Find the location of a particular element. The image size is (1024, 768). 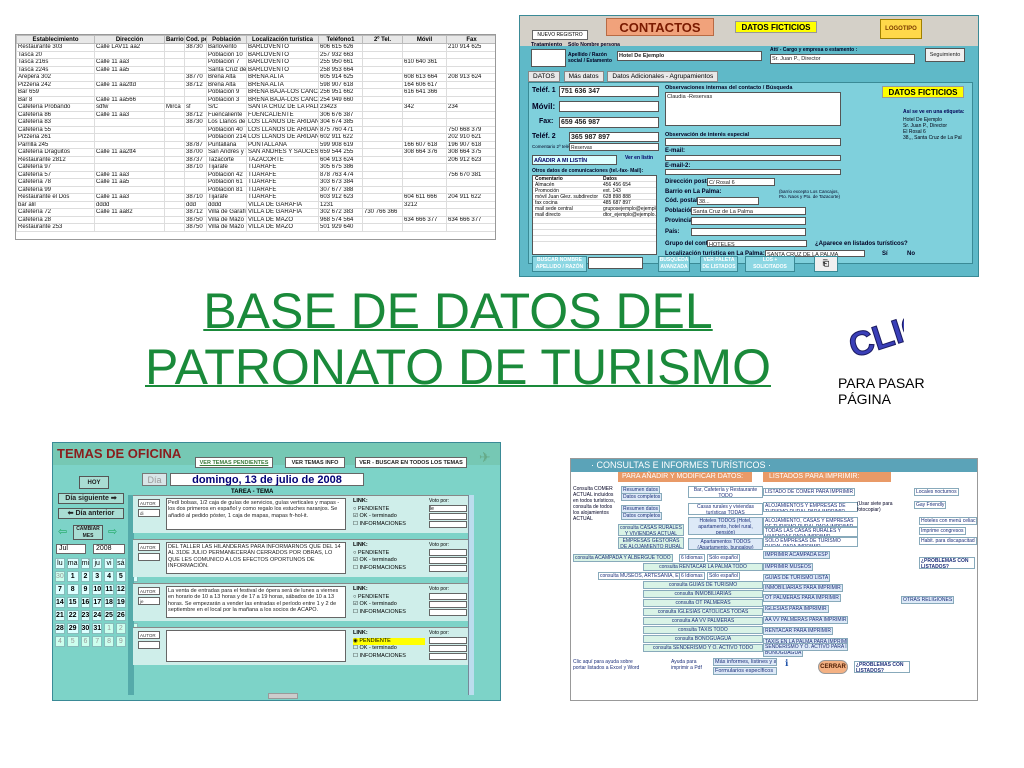

anadir-listin-button: AÑADIR A MI LISTÍN TELEFÓNICO is located at coordinates (574, 160).